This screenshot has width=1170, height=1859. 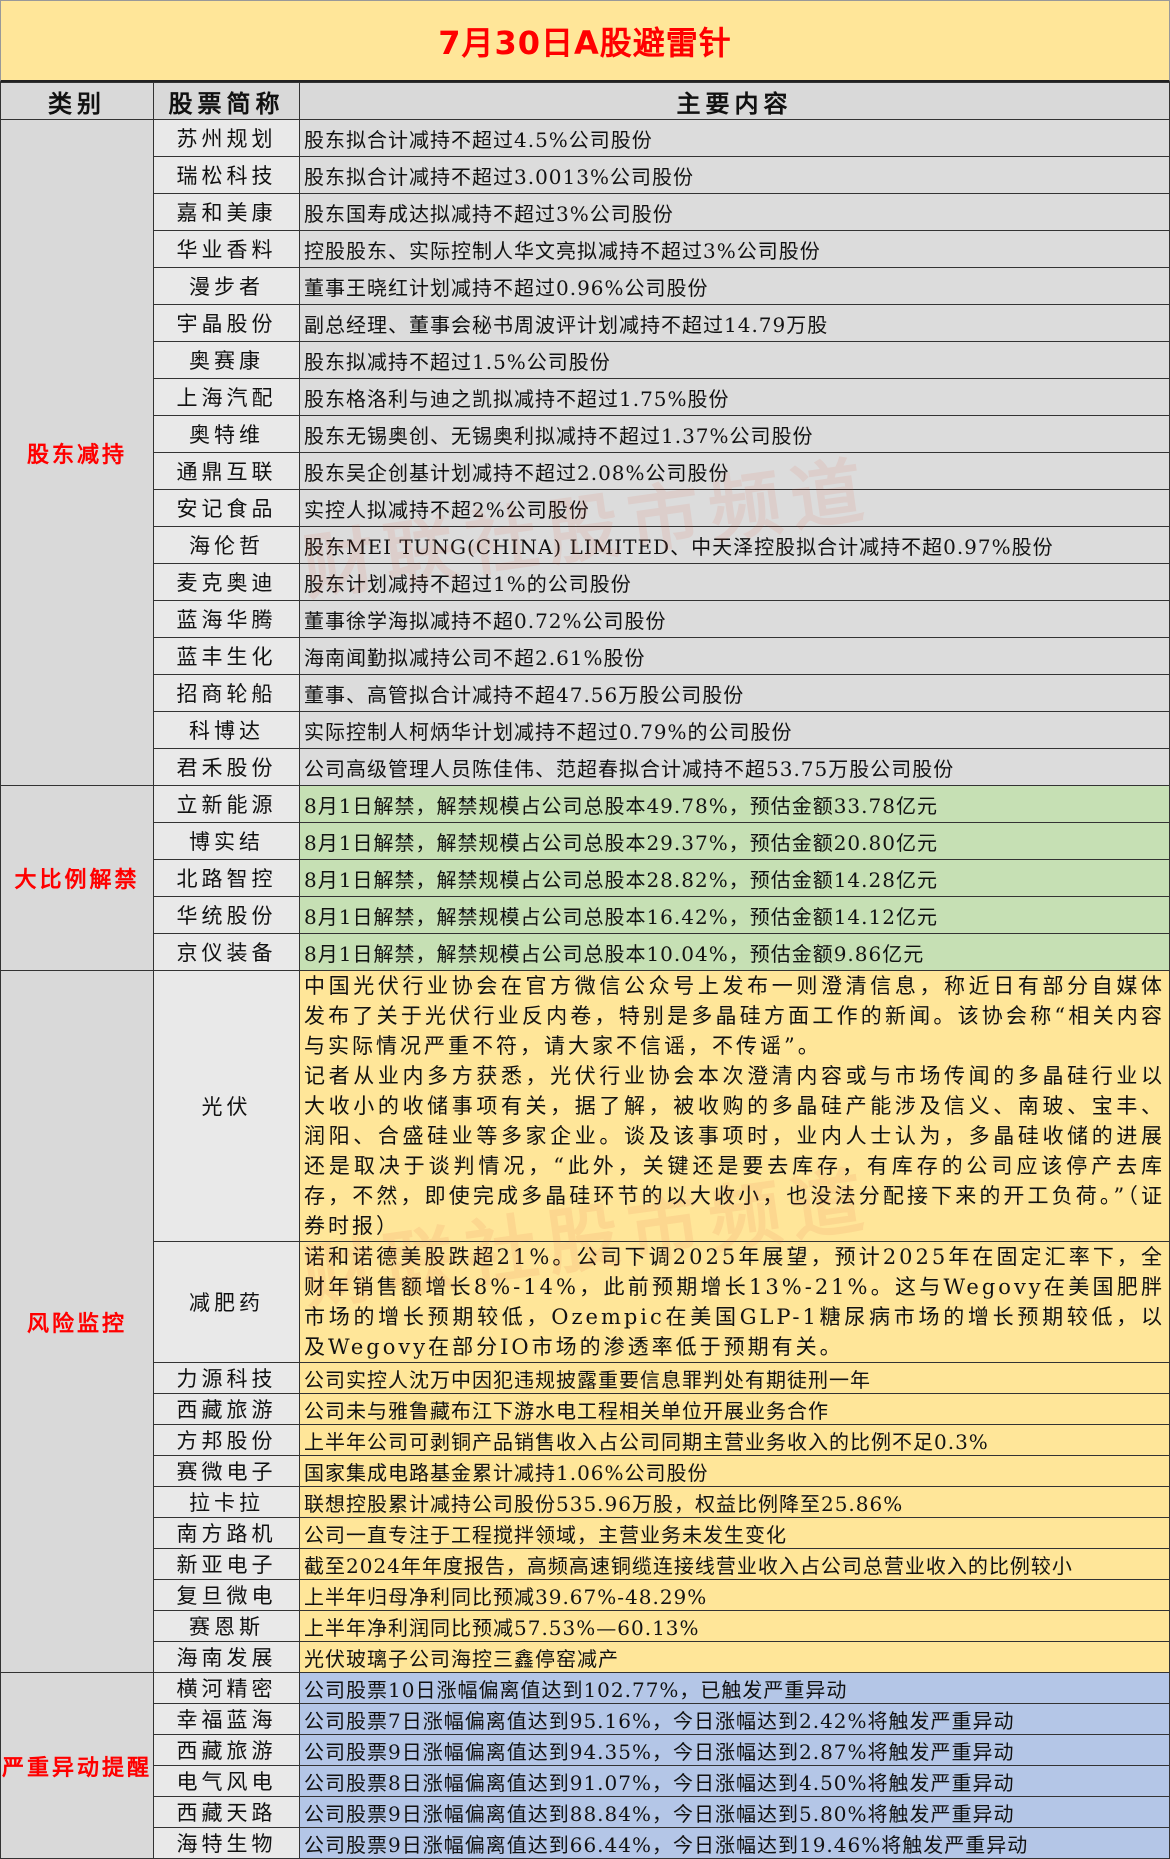 I want to click on content-cell: 实控人拟减持不超2%公司股份, so click(x=734, y=508).